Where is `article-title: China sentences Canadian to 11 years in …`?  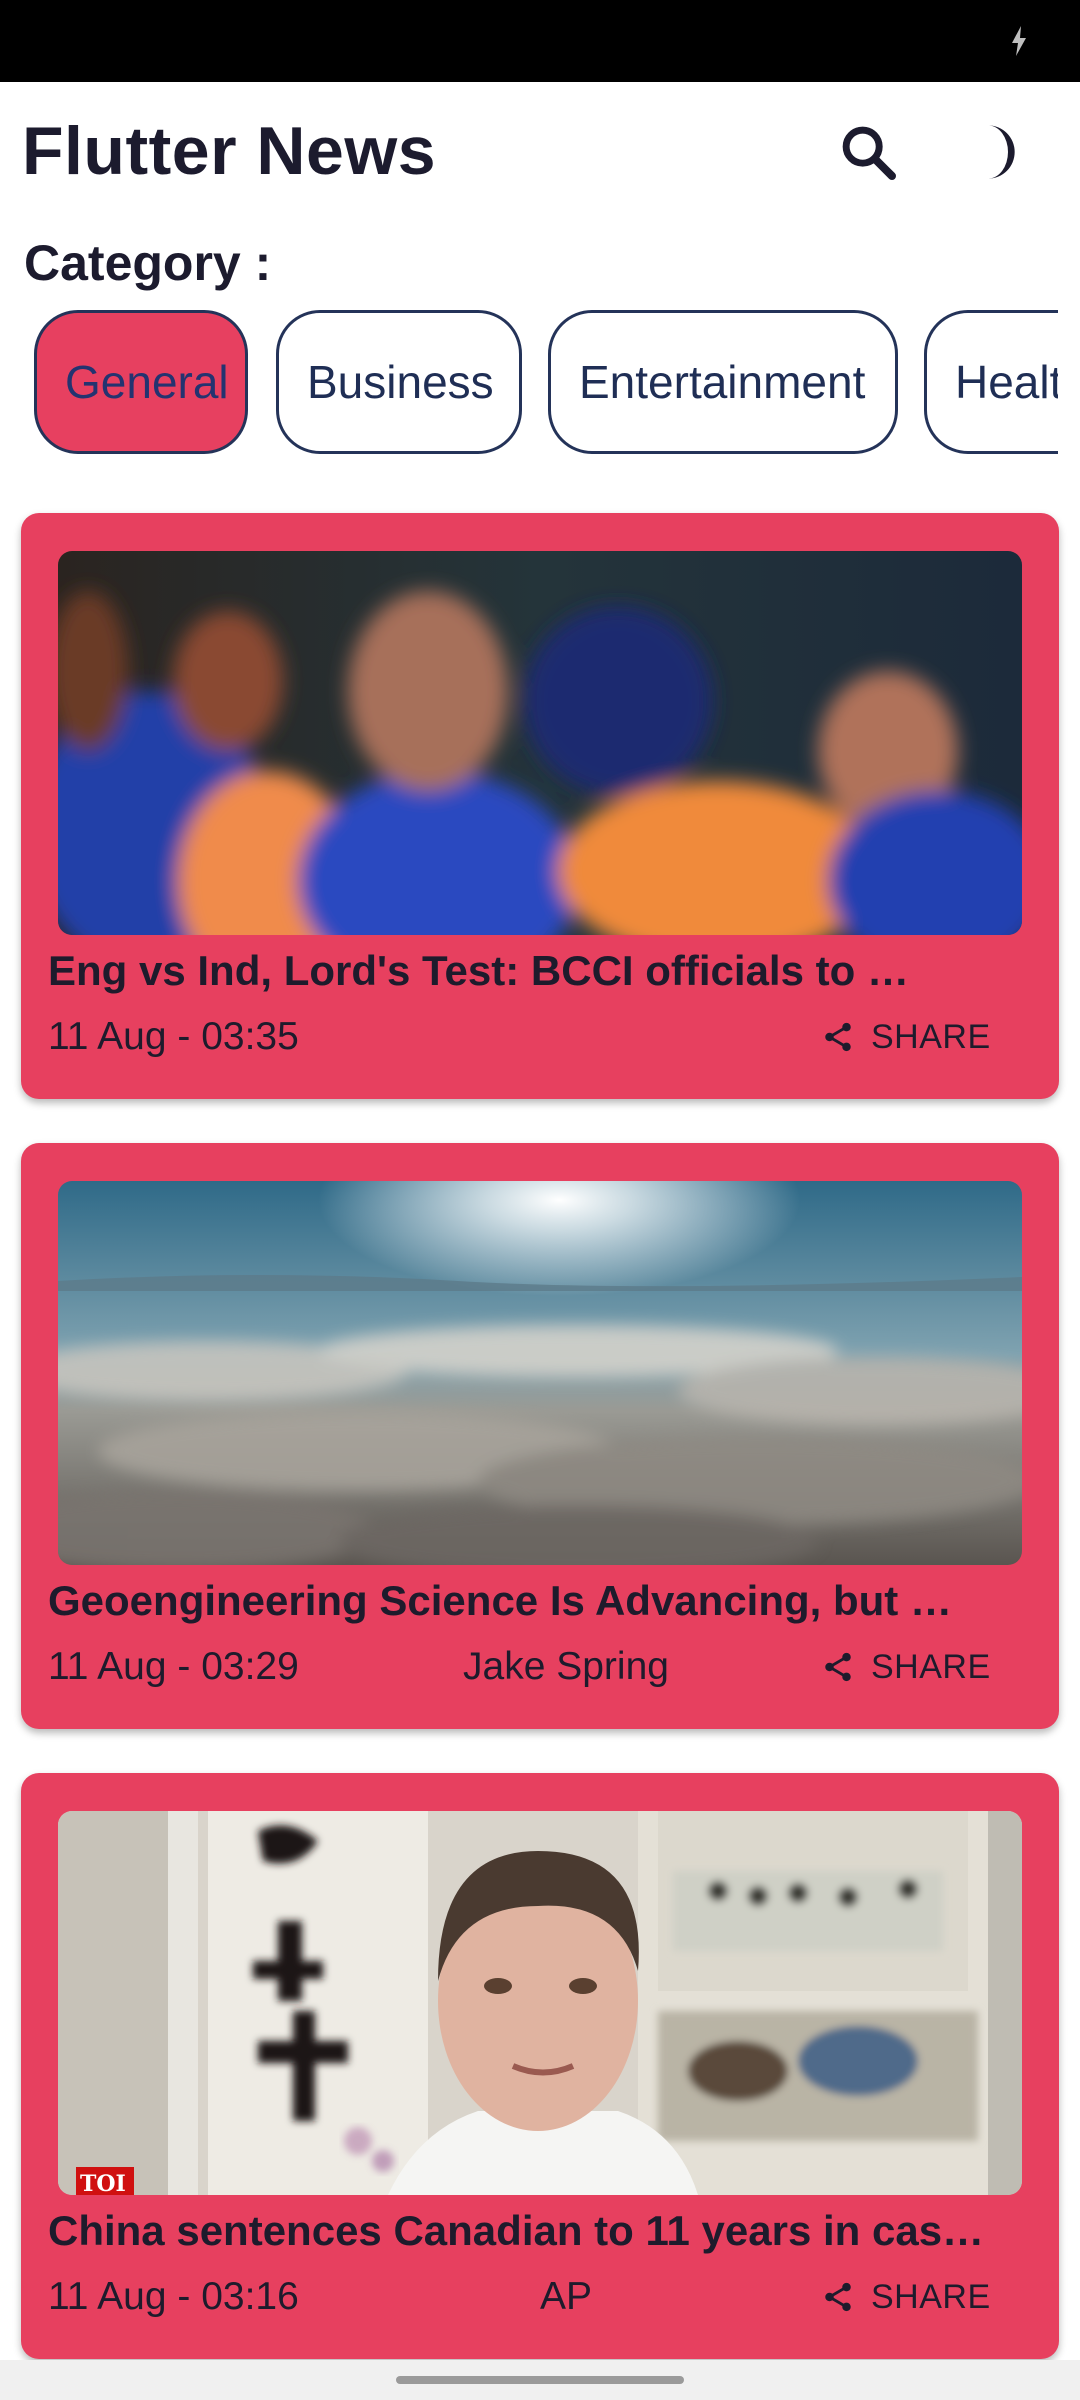
article-title: China sentences Canadian to 11 years in … is located at coordinates (516, 2230).